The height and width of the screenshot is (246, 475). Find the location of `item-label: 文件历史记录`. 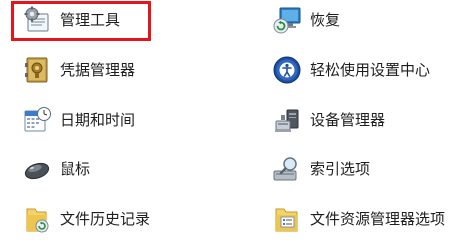

item-label: 文件历史记录 is located at coordinates (105, 219).